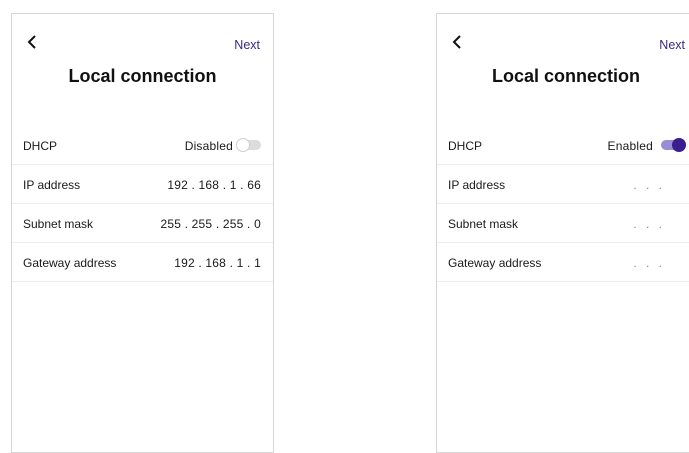  I want to click on ip-address-row: IP address . . ., so click(563, 184).